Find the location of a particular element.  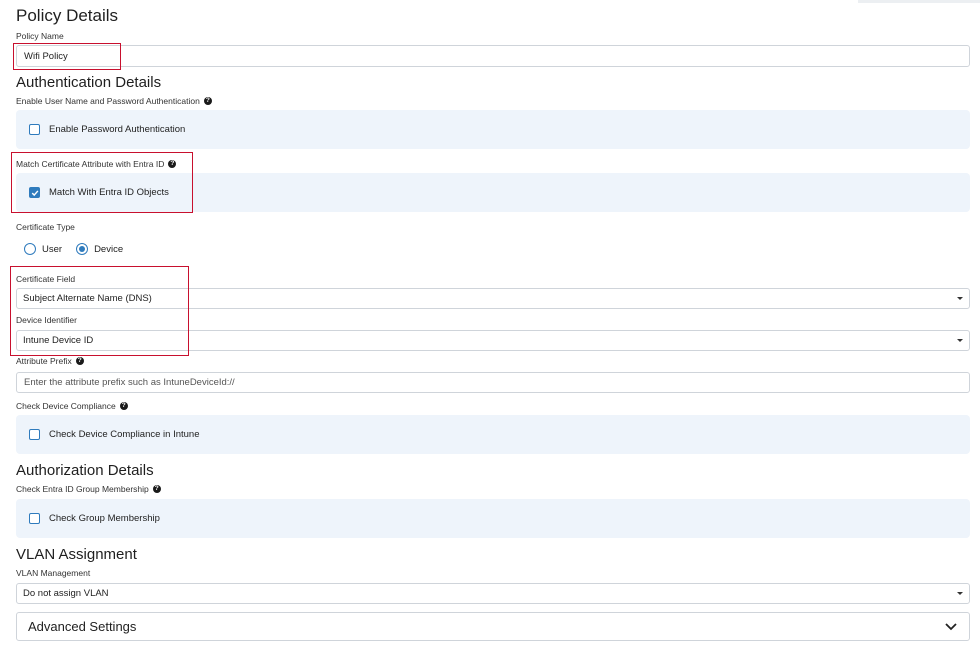

policy-name-label: Policy Name is located at coordinates (40, 36).